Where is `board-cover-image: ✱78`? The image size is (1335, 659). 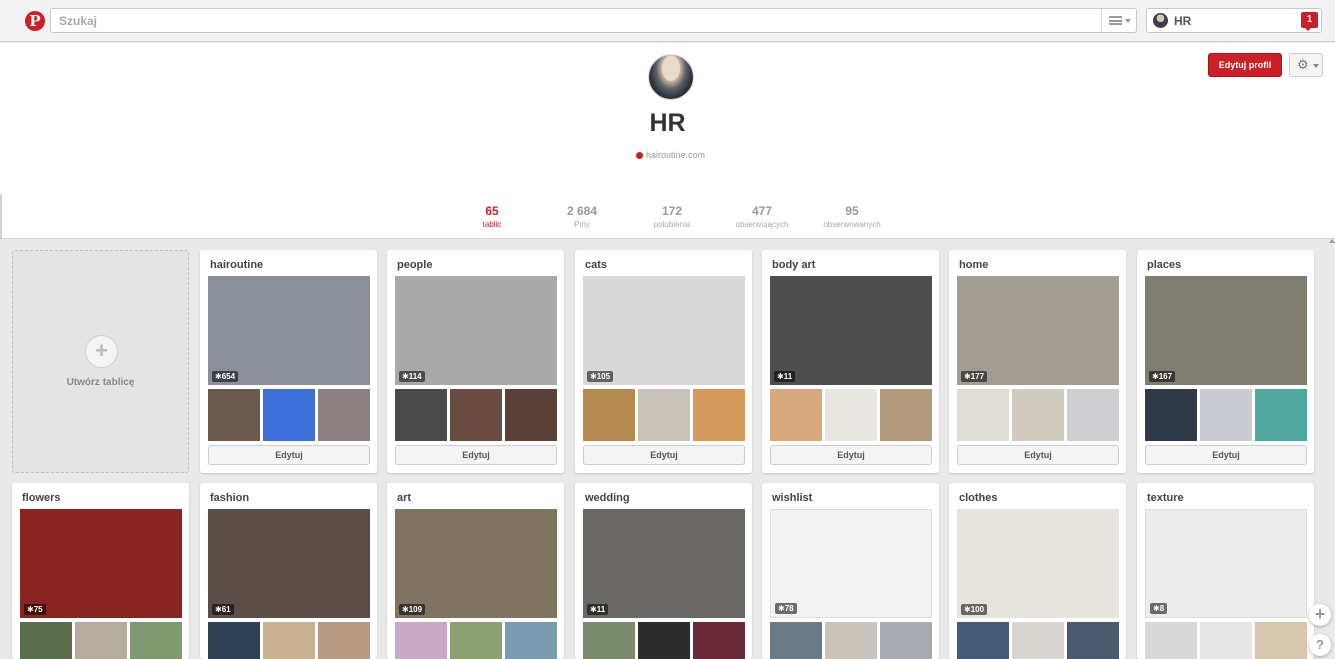 board-cover-image: ✱78 is located at coordinates (851, 563).